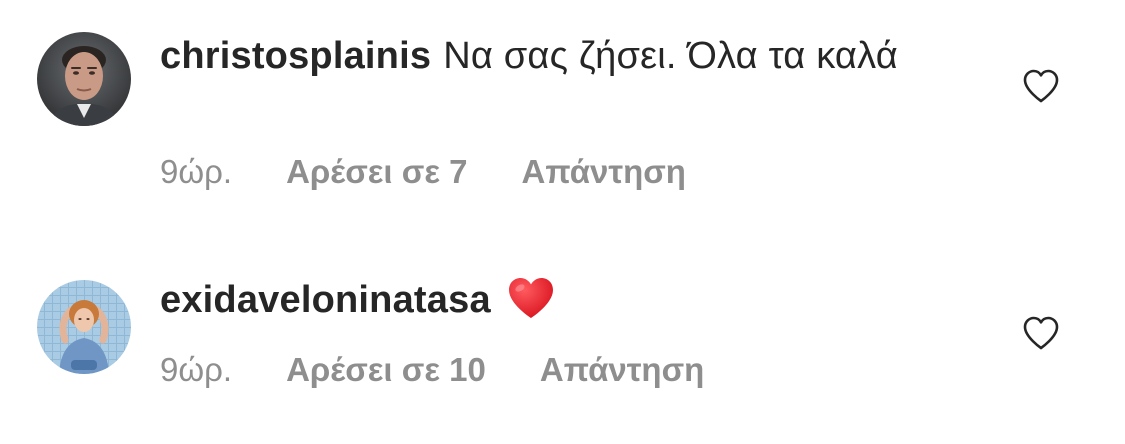 The image size is (1125, 444). Describe the element at coordinates (530, 298) in the screenshot. I see `red-heart-icon` at that location.